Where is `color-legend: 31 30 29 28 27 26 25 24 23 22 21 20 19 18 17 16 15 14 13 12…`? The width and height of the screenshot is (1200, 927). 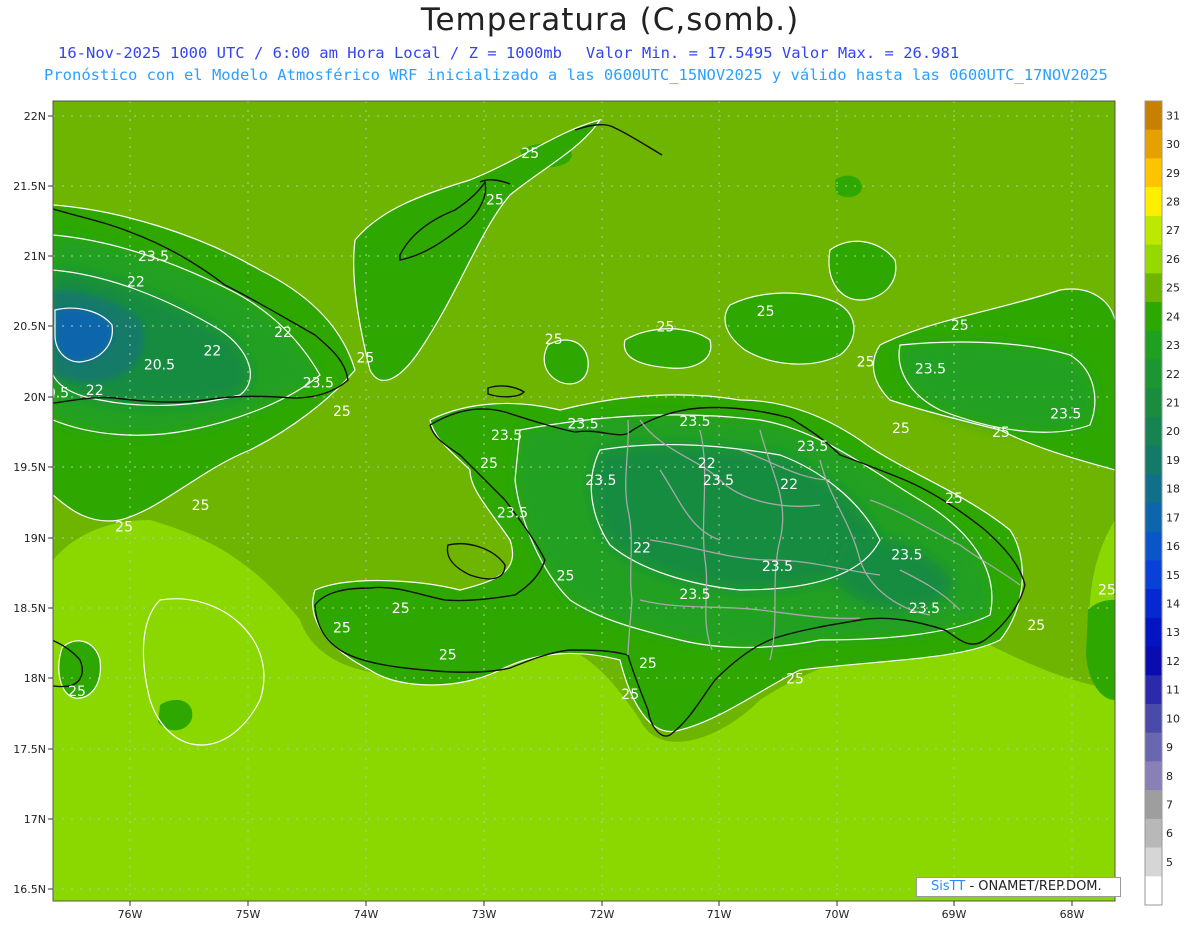 color-legend: 31 30 29 28 27 26 25 24 23 22 21 20 19 18 17 16 15 14 13 12… is located at coordinates (1162, 503).